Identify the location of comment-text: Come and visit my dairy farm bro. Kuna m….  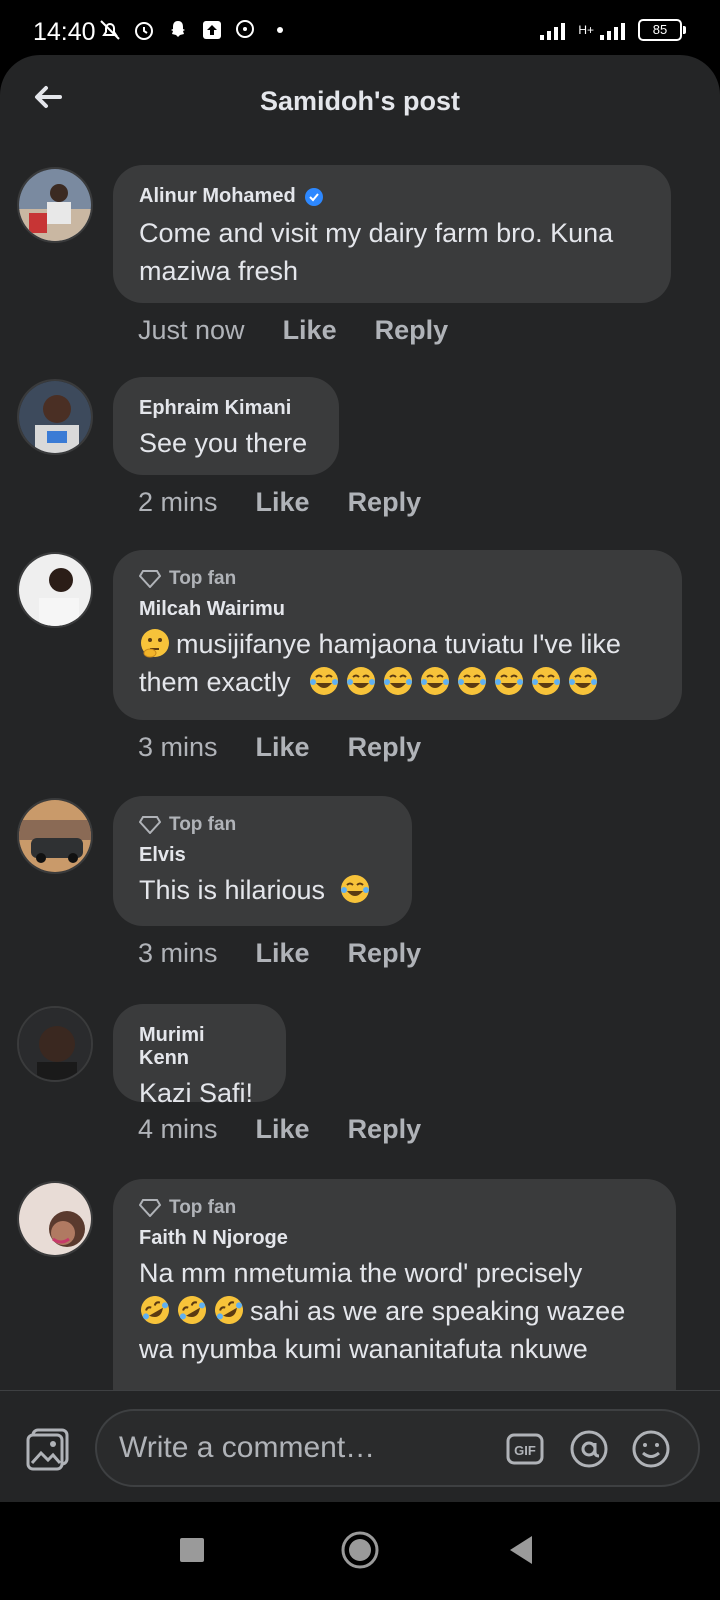
(376, 252).